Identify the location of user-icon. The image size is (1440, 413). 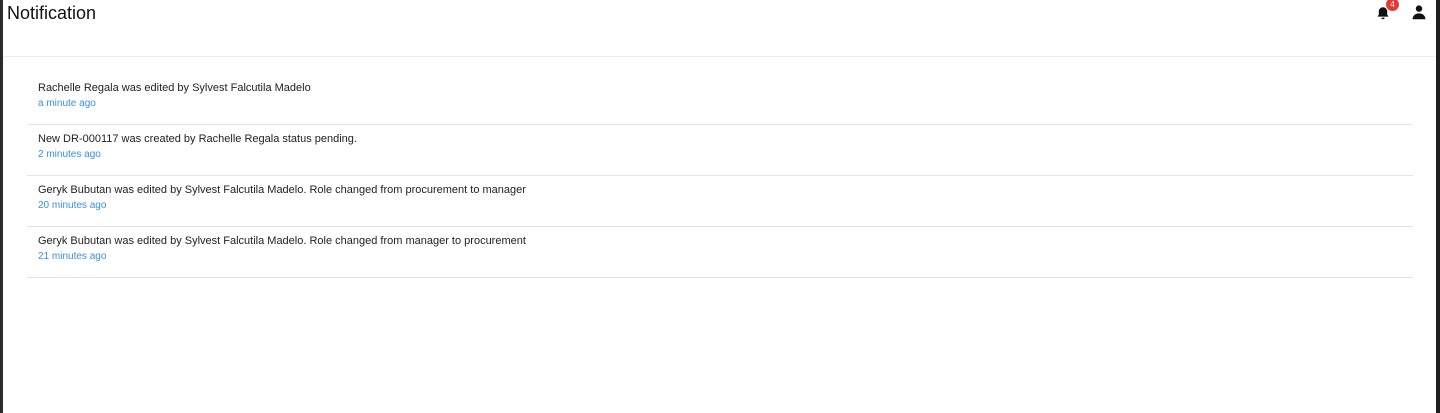
(1419, 12).